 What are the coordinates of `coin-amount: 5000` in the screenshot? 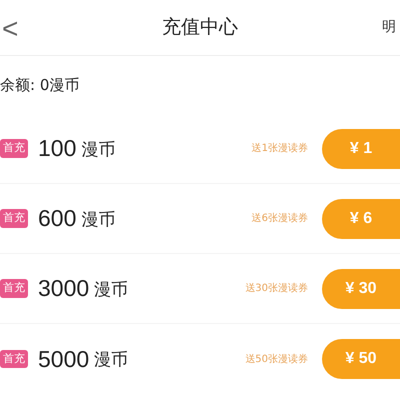 It's located at (64, 359).